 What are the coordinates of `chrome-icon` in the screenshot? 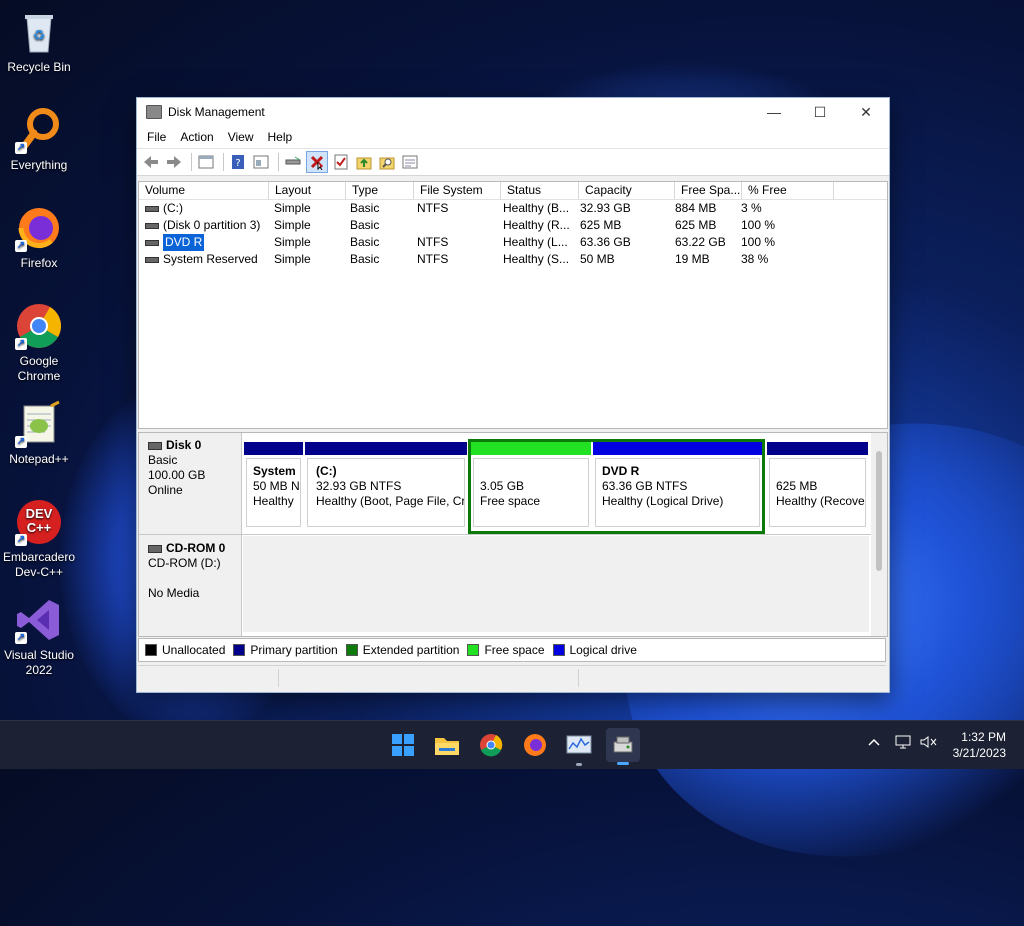 It's located at (491, 745).